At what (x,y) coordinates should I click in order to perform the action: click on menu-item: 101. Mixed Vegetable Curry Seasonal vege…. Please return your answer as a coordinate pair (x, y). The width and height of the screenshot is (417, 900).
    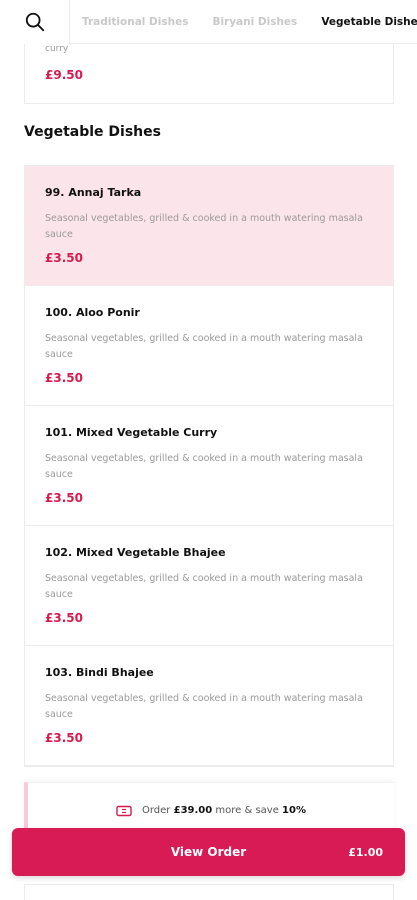
    Looking at the image, I should click on (209, 466).